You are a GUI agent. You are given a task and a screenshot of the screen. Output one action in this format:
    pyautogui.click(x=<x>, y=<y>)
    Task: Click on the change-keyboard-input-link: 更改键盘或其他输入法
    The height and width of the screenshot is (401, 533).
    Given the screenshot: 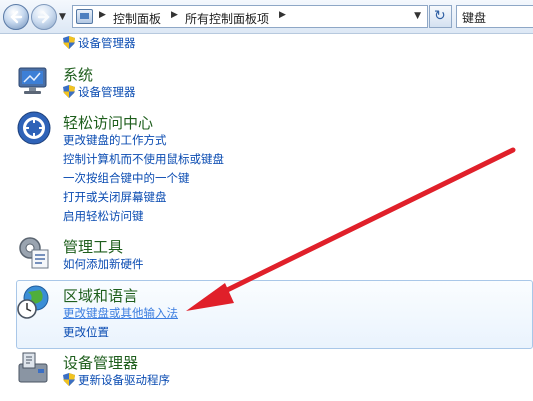 What is the action you would take?
    pyautogui.click(x=120, y=313)
    